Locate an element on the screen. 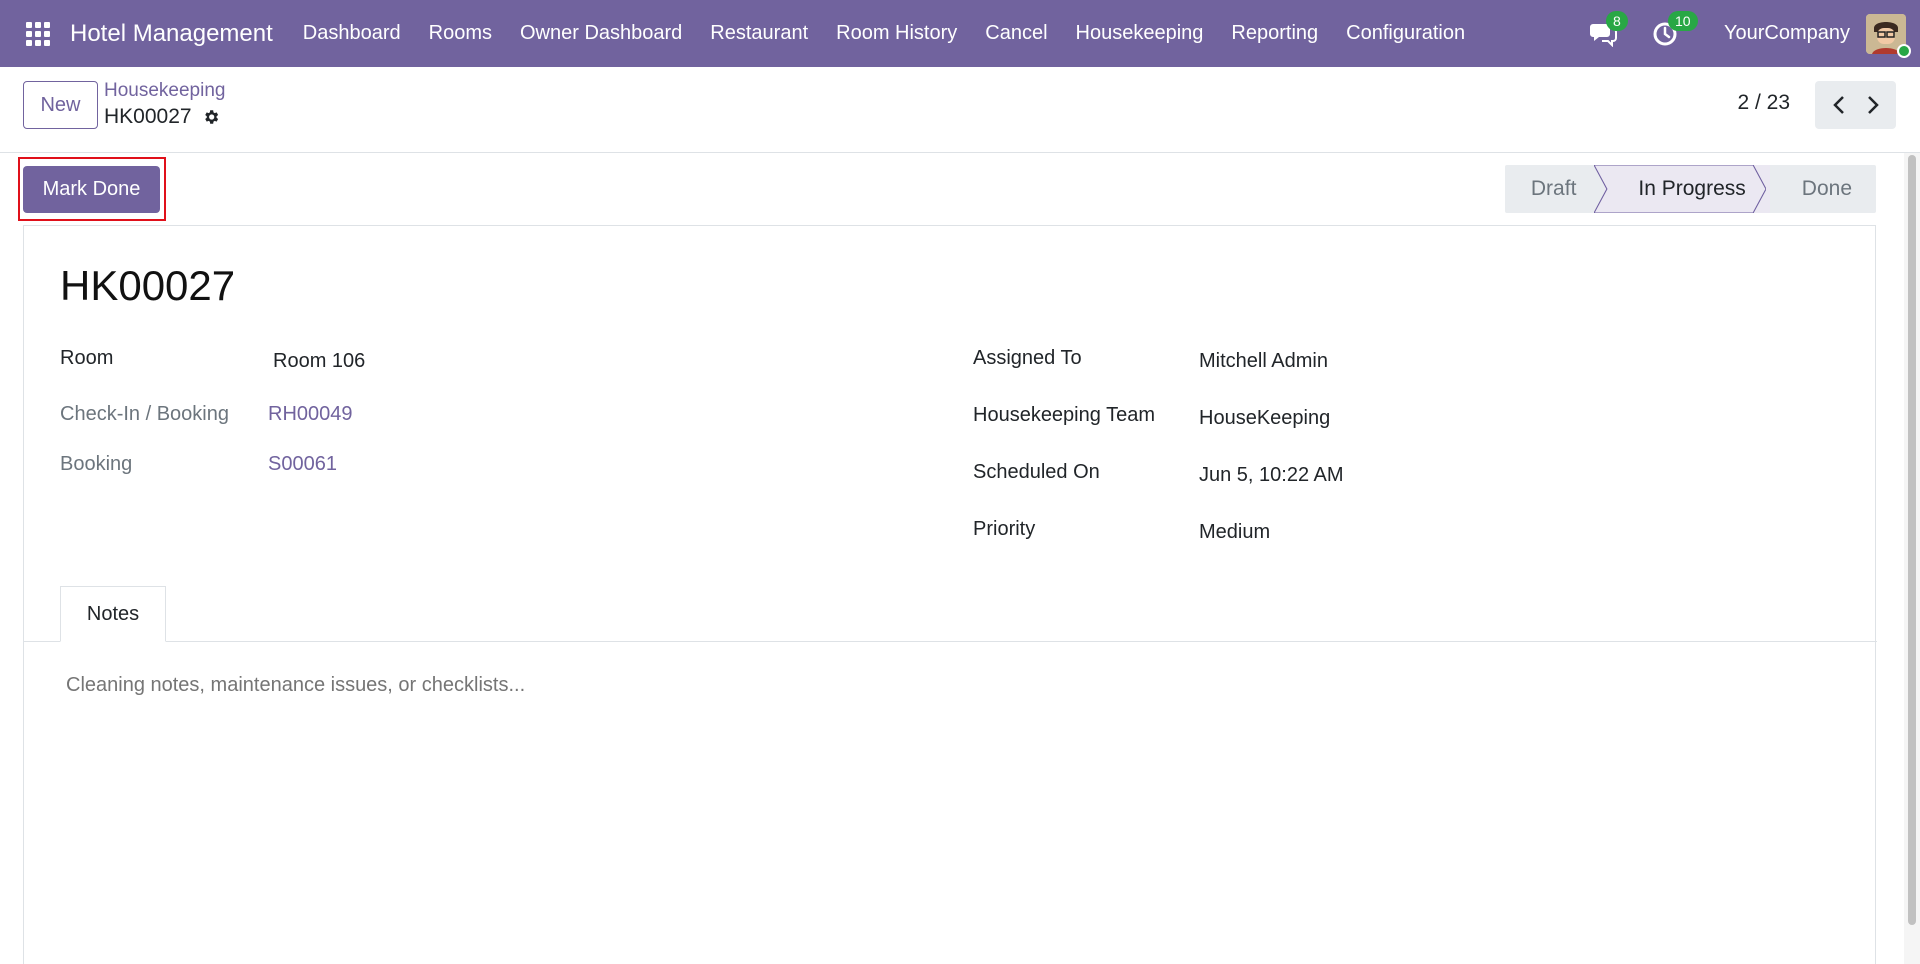 The height and width of the screenshot is (964, 1920). breadcrumb-housekeeping: Housekeeping is located at coordinates (164, 91).